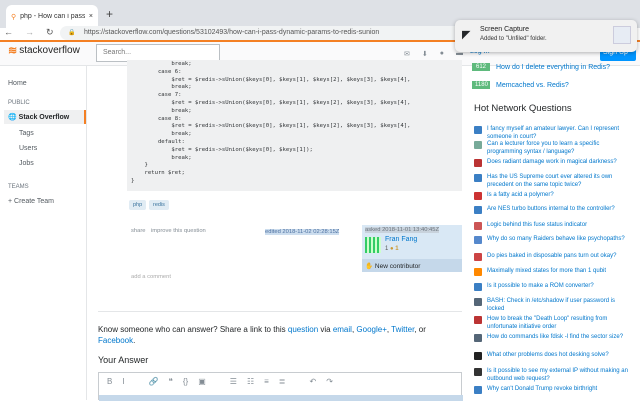 Image resolution: width=640 pixels, height=401 pixels. I want to click on sidebar-item-jobs: Jobs, so click(26, 163).